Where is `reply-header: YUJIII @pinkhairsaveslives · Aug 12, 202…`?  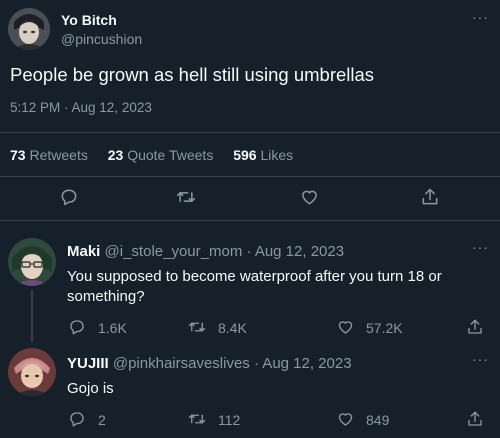 reply-header: YUJIII @pinkhairsaveslives · Aug 12, 202… is located at coordinates (209, 363).